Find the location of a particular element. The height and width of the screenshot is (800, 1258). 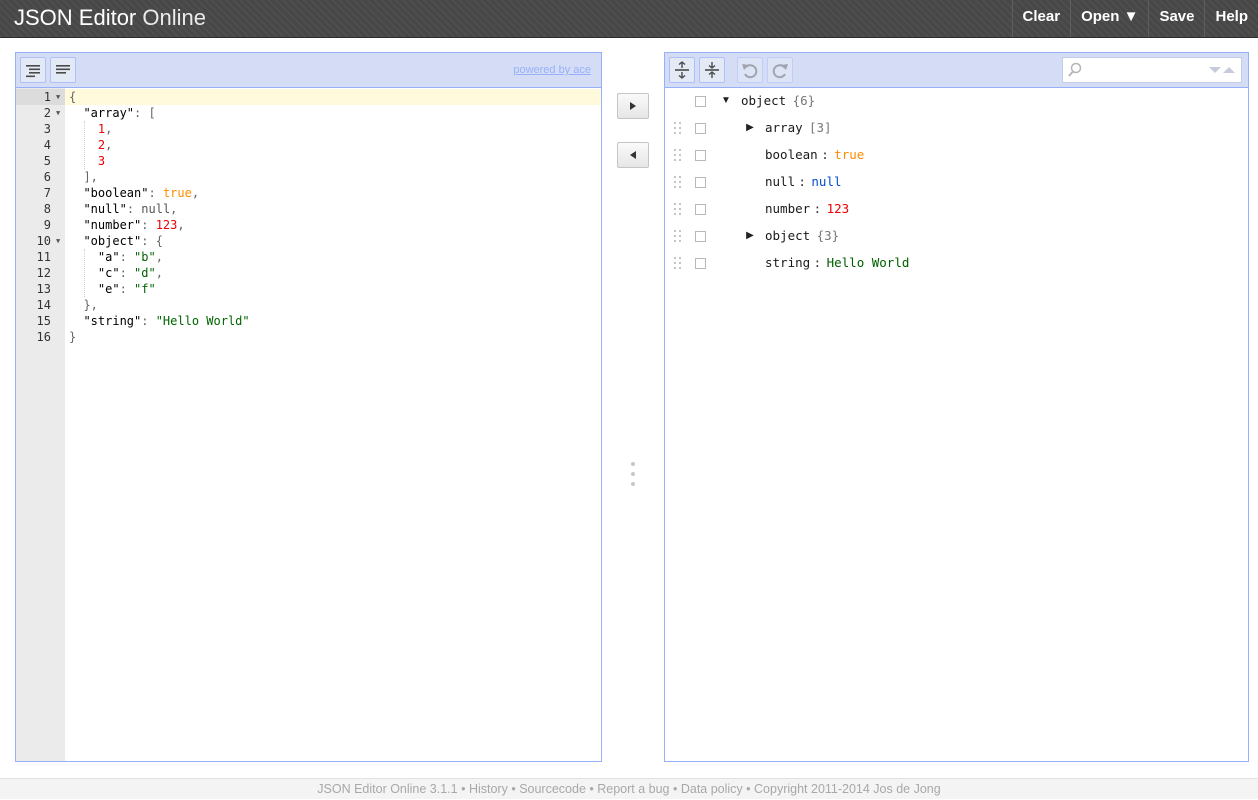

copy-to-right-button is located at coordinates (633, 106).